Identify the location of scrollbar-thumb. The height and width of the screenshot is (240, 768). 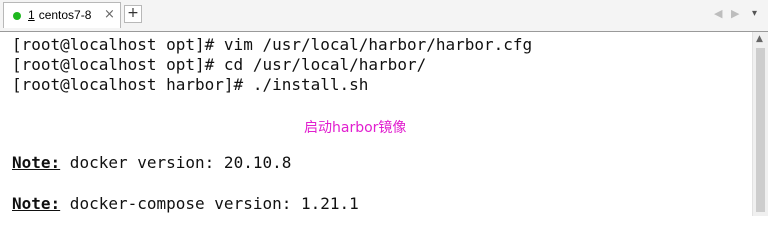
(760, 130).